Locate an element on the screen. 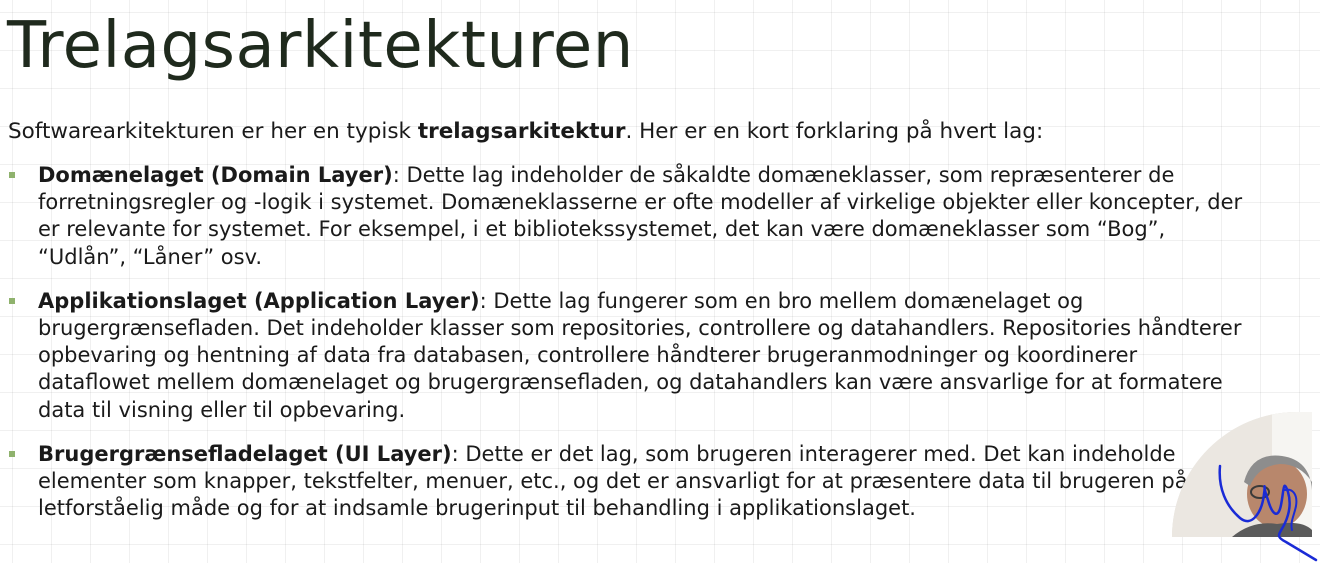 The height and width of the screenshot is (563, 1320). slide-title: Trelagsarkitekturen is located at coordinates (320, 46).